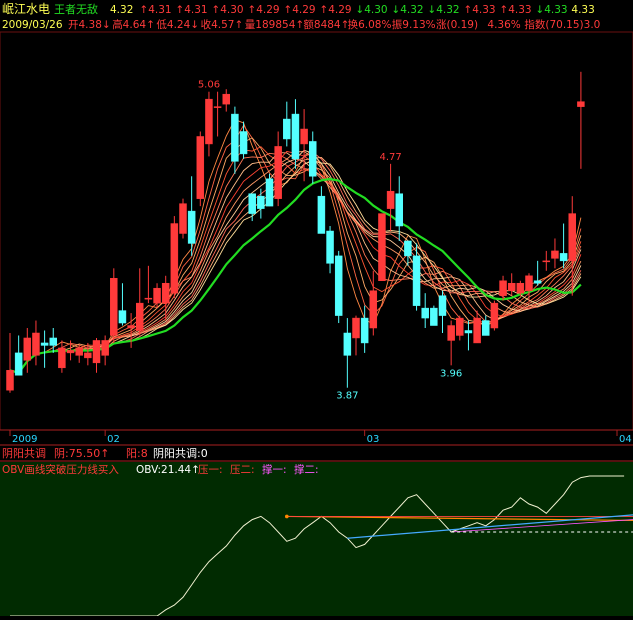 Image resolution: width=633 pixels, height=620 pixels. Describe the element at coordinates (582, 10) in the screenshot. I see `ticker-value: 4.33` at that location.